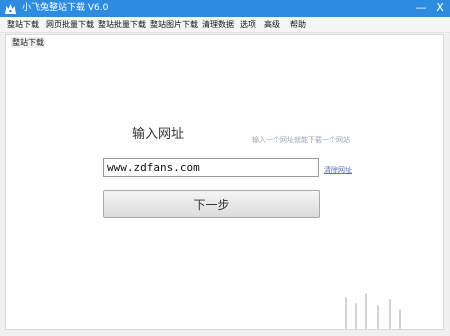 The height and width of the screenshot is (336, 450). I want to click on group-label: 整站下载, so click(28, 42).